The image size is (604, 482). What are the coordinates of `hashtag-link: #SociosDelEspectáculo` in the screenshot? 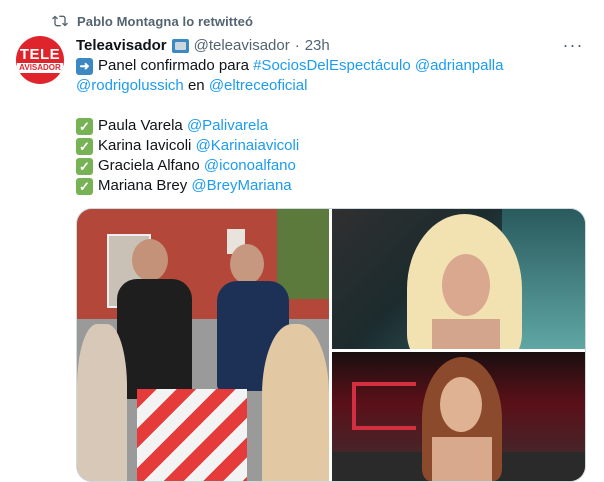 It's located at (332, 66).